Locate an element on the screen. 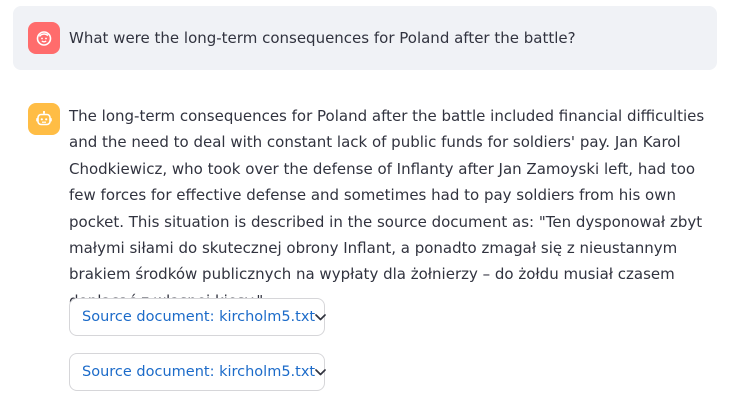 This screenshot has height=409, width=756. smiley-face-icon is located at coordinates (44, 38).